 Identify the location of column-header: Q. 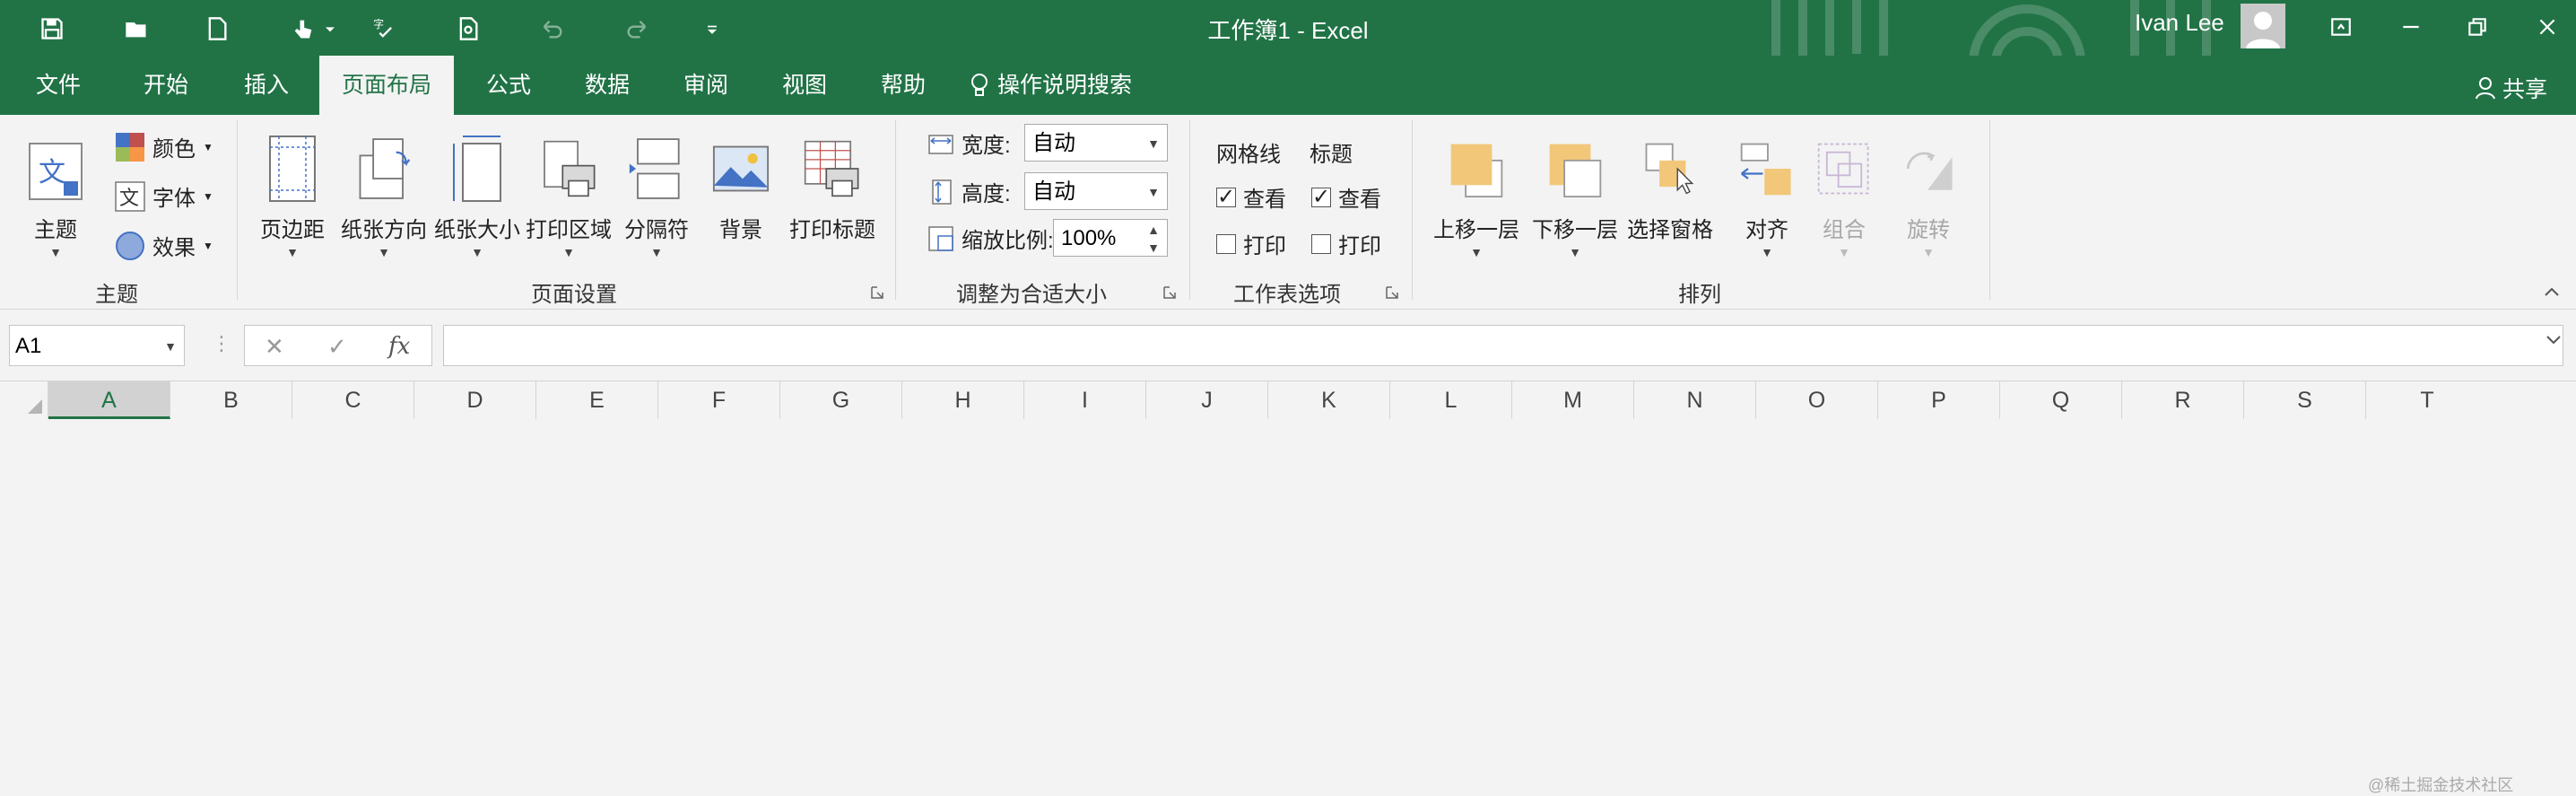
(2061, 400).